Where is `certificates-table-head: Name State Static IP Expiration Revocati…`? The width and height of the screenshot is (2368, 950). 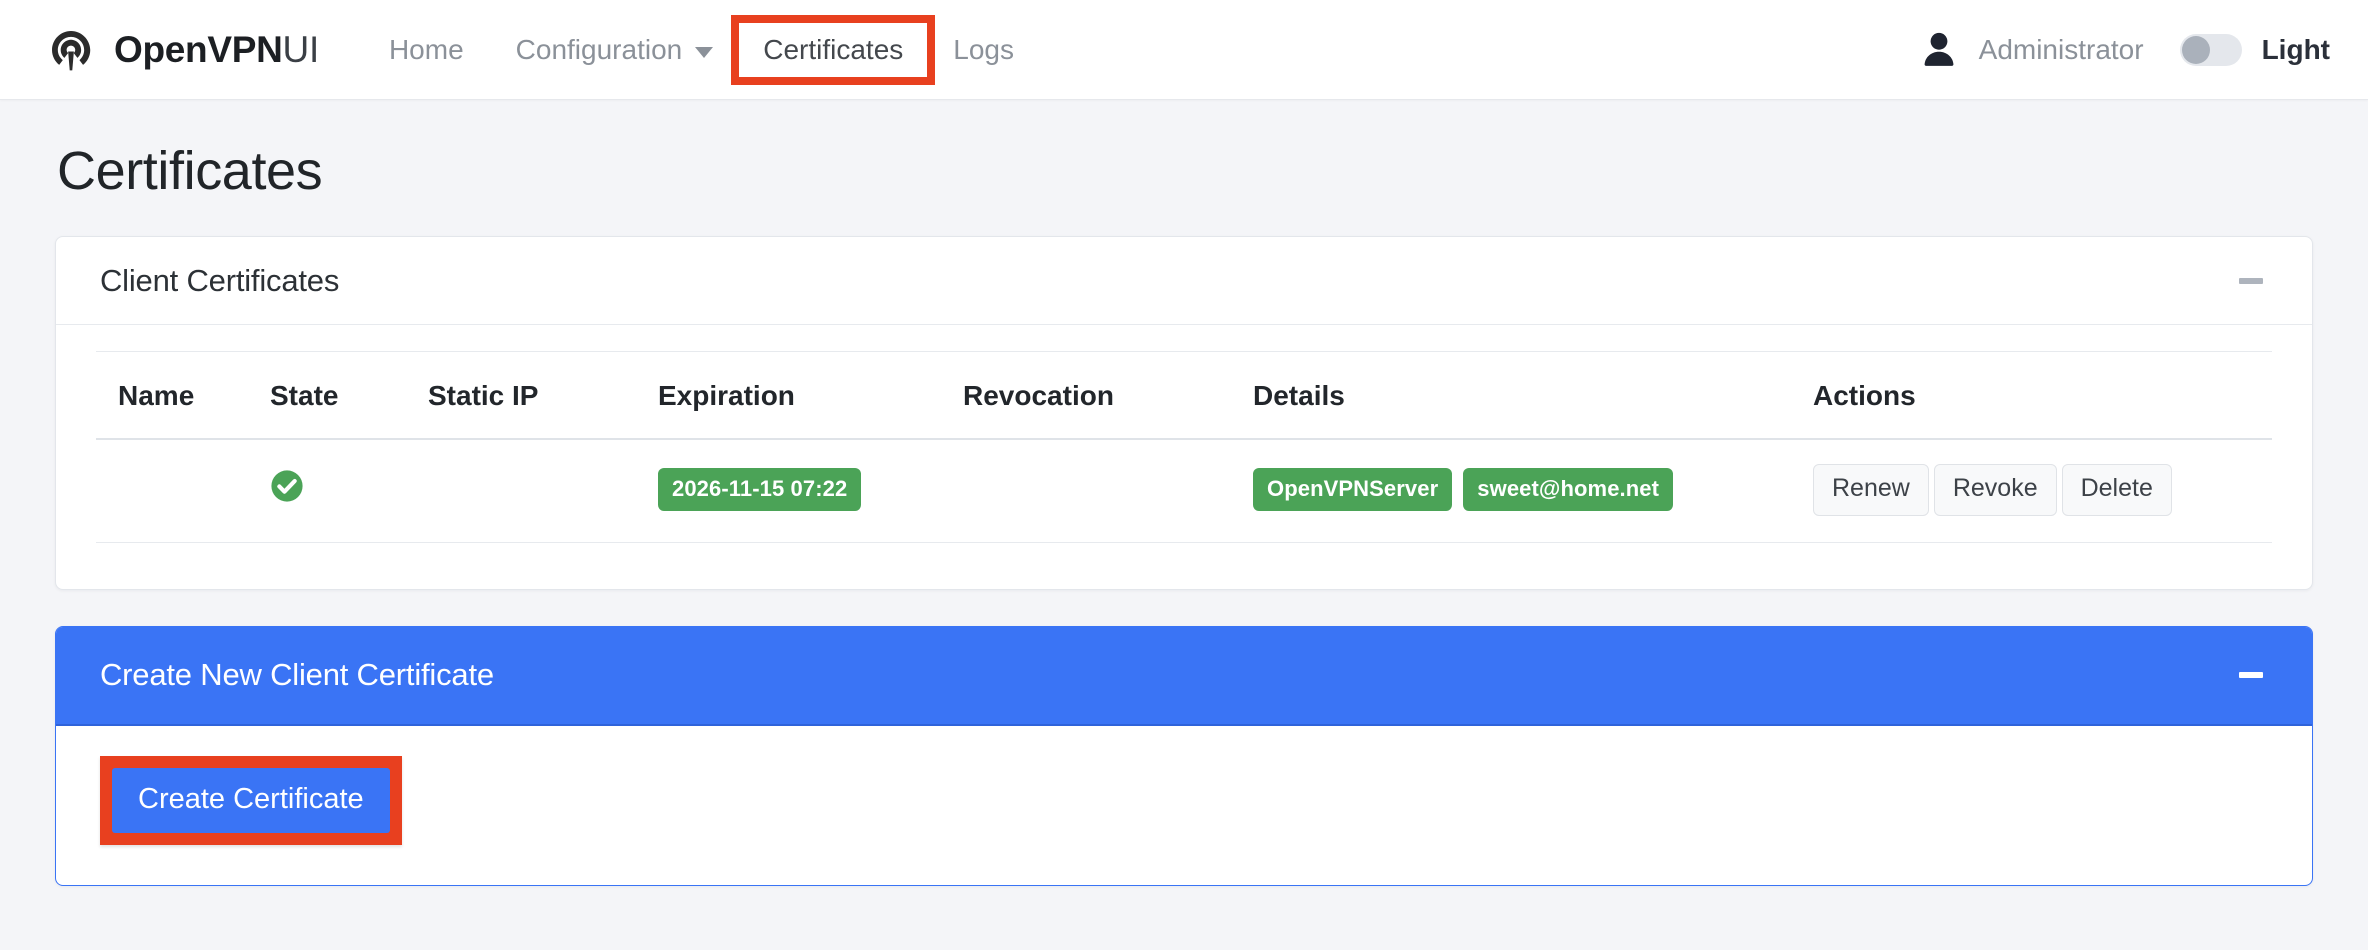 certificates-table-head: Name State Static IP Expiration Revocati… is located at coordinates (1184, 395).